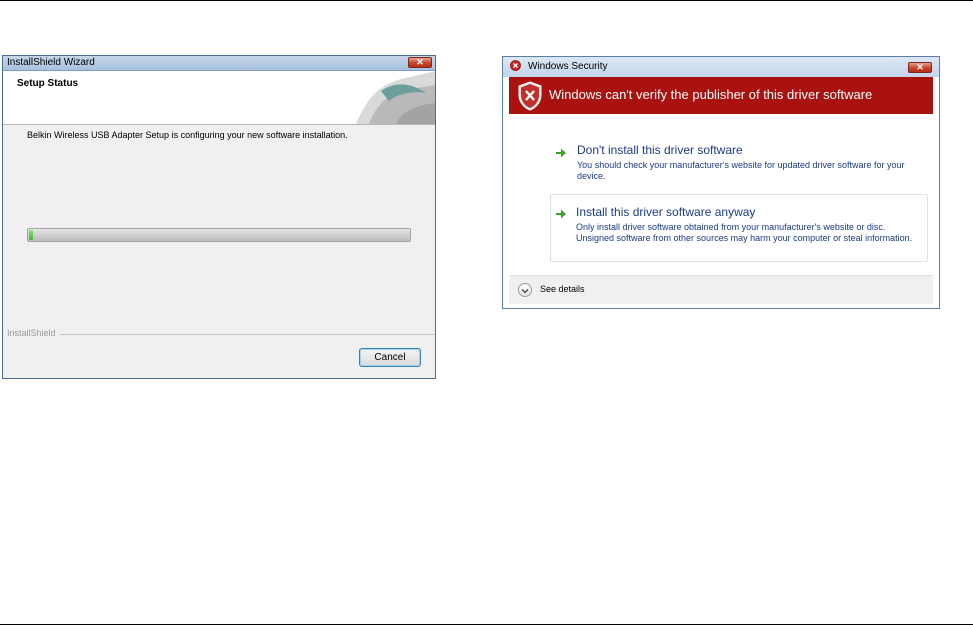  I want to click on windows-security-titlebar: Windows Security ✕, so click(721, 67).